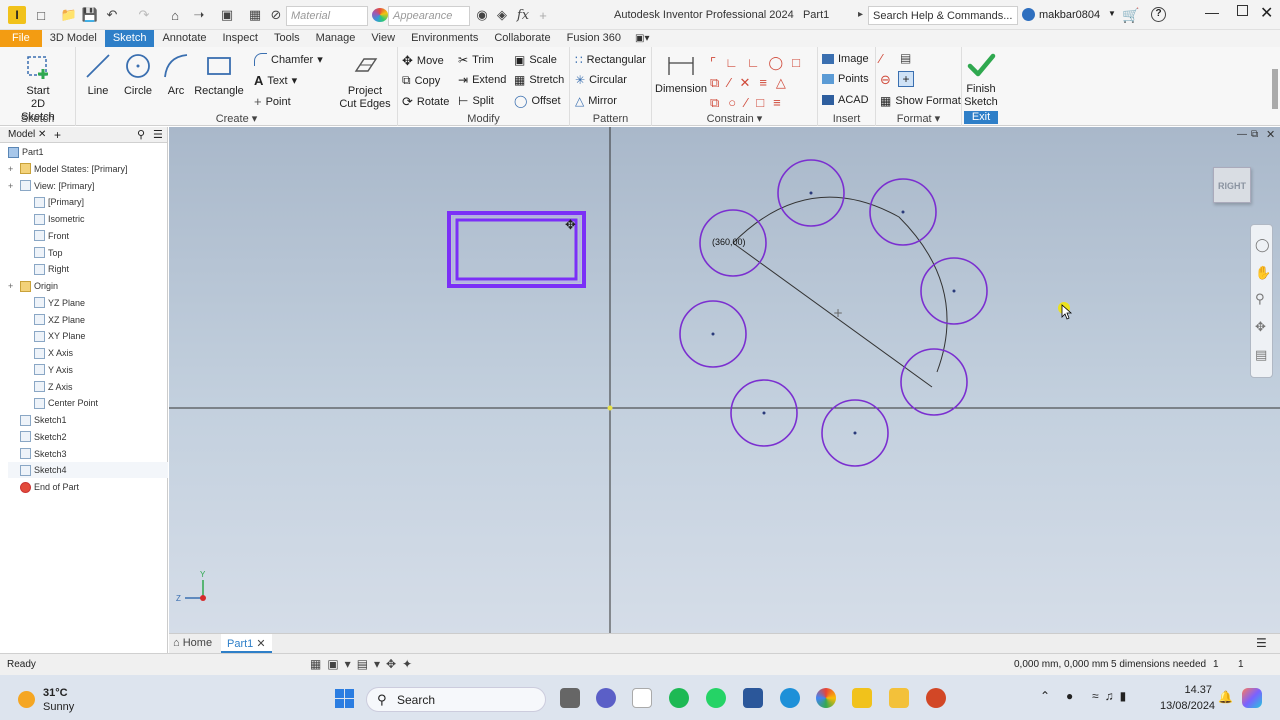  What do you see at coordinates (37, 420) in the screenshot?
I see `browser-item: Sketch1` at bounding box center [37, 420].